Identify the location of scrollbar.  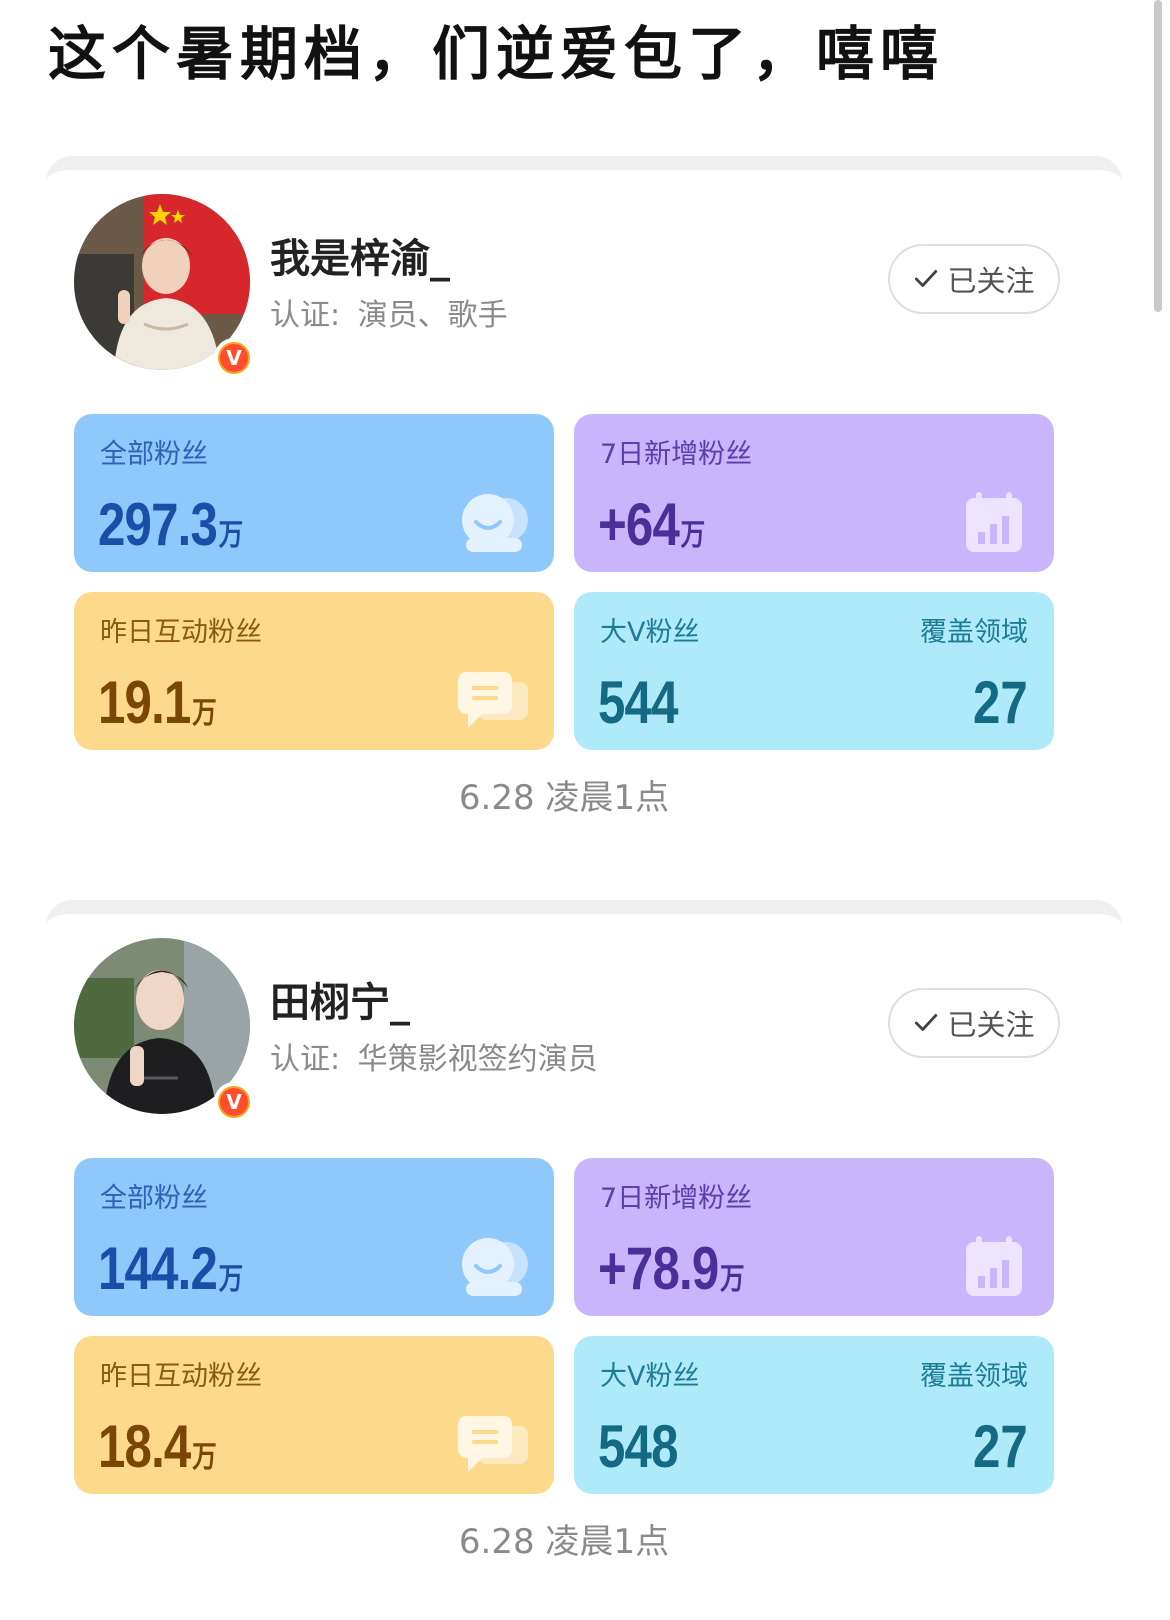
(1158, 156).